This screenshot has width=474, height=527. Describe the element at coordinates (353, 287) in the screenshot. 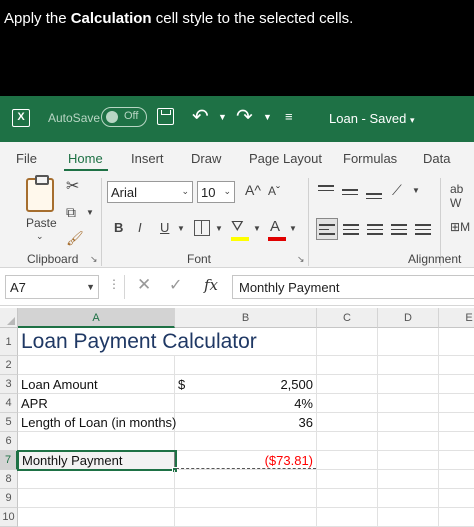

I see `formula-input: Monthly Payment` at that location.